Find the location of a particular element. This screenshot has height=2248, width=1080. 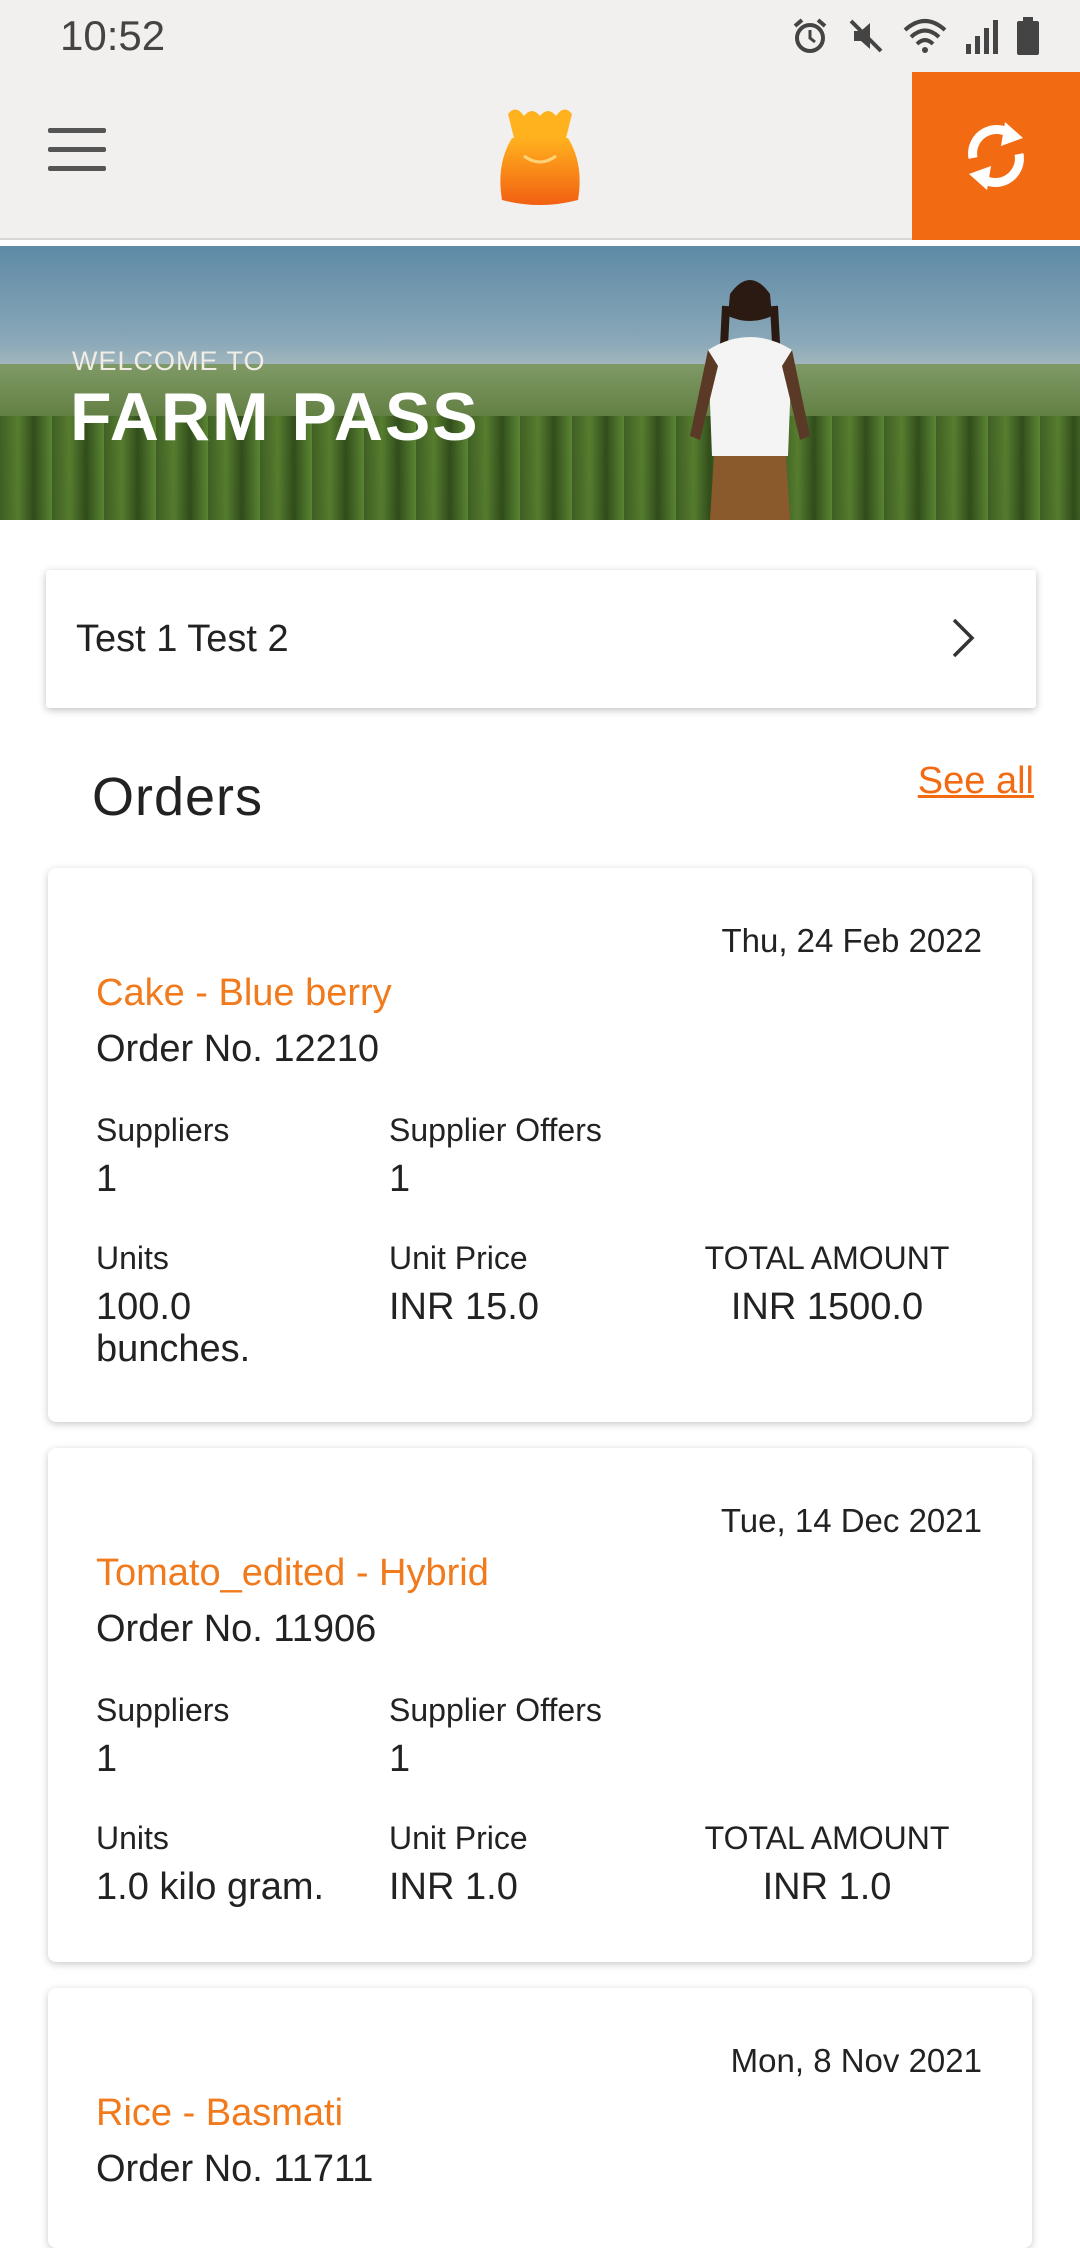

order-product: Rice - Basmati is located at coordinates (220, 2113).